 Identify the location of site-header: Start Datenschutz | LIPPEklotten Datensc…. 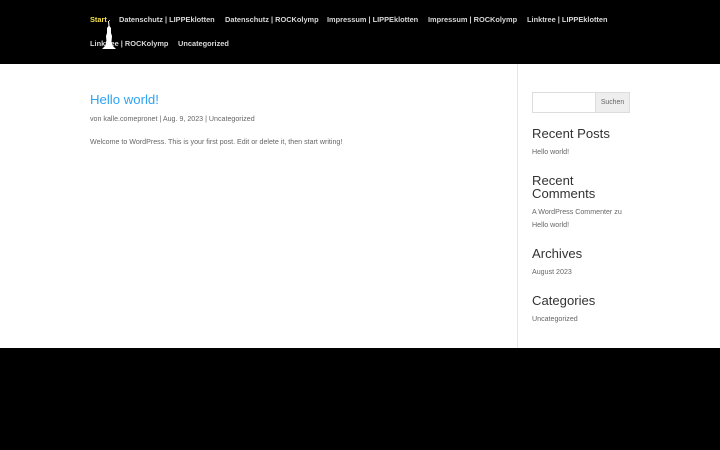
(360, 32).